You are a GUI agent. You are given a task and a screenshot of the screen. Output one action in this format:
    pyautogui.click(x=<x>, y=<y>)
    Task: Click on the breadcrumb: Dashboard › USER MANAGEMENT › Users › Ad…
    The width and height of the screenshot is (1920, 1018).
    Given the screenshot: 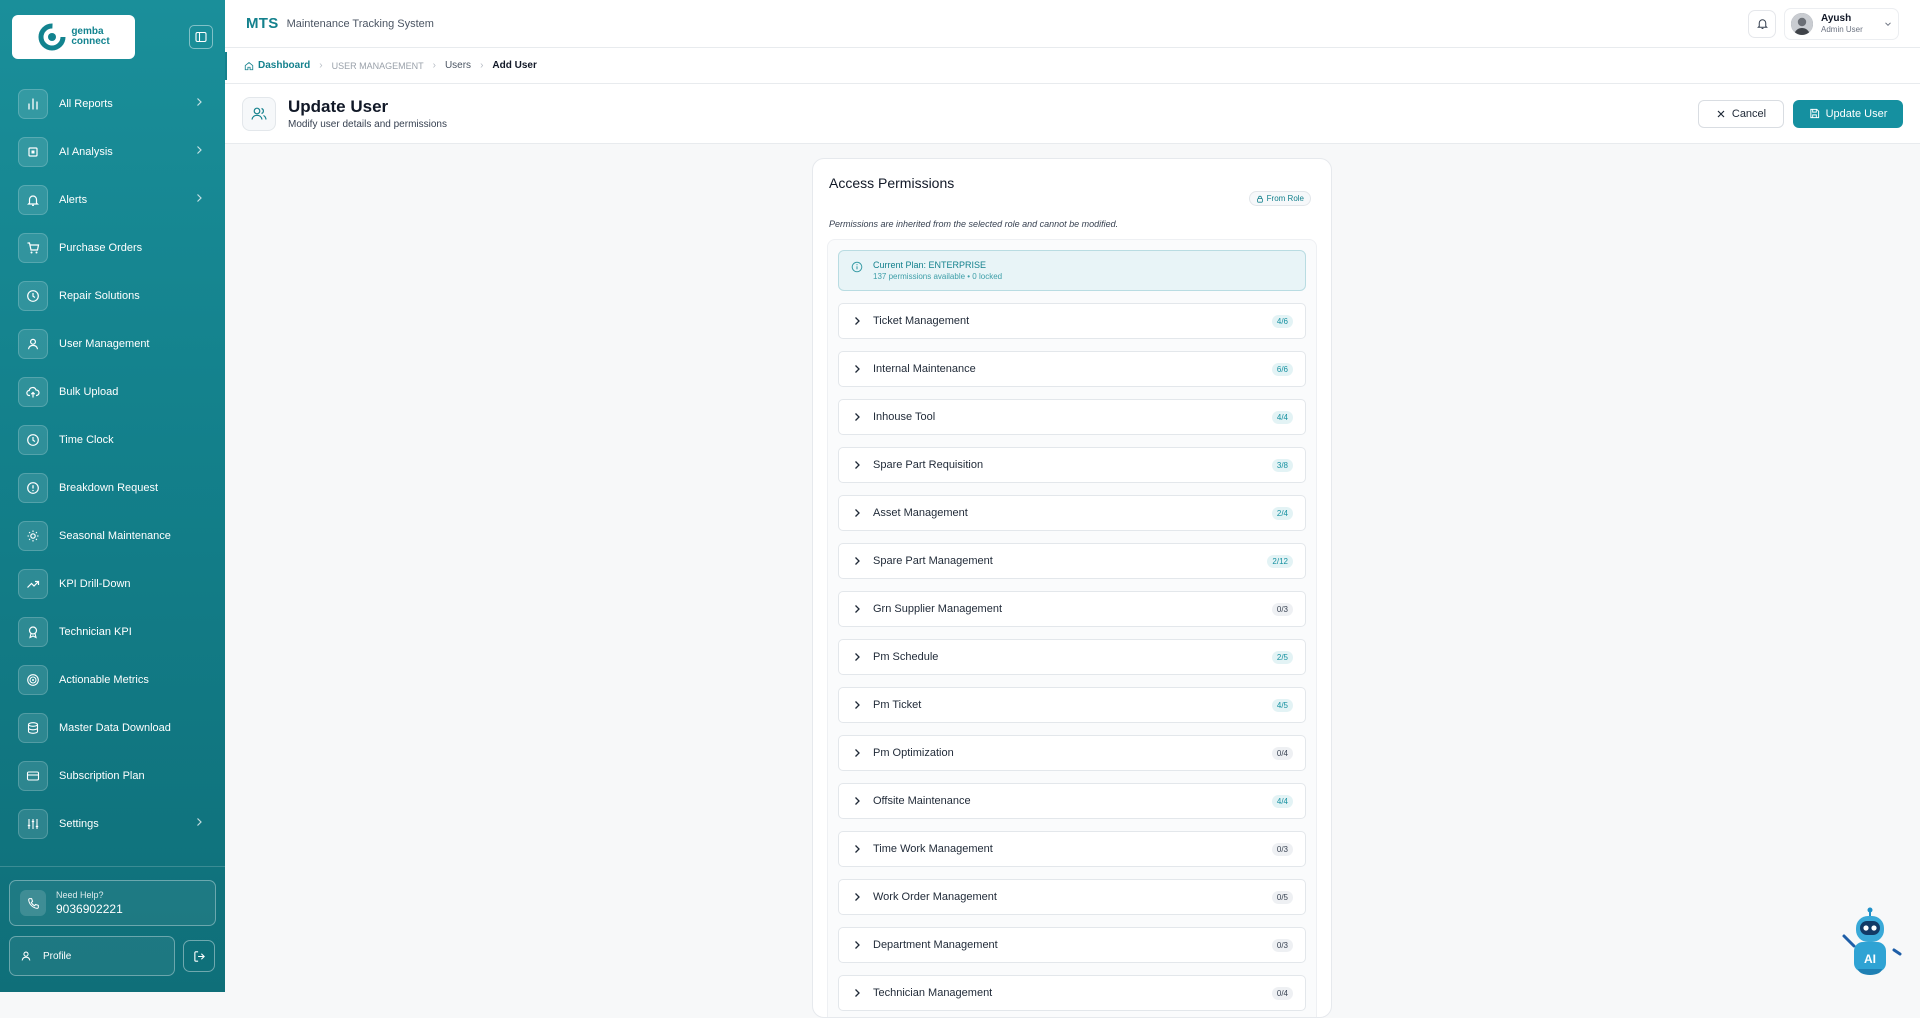 What is the action you would take?
    pyautogui.click(x=1072, y=66)
    